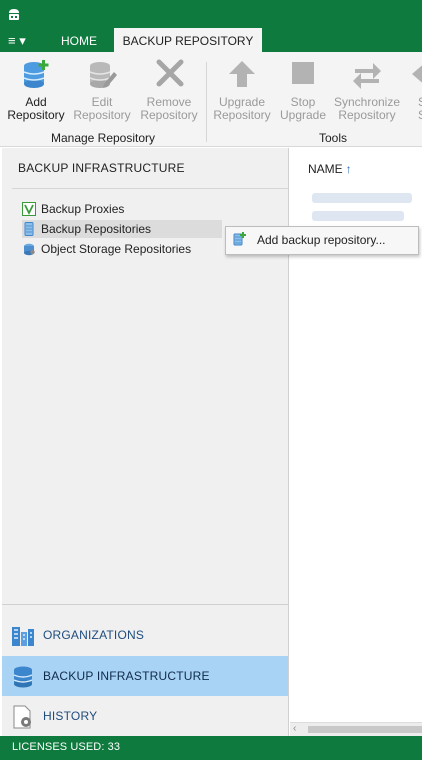 The width and height of the screenshot is (422, 760). Describe the element at coordinates (413, 115) in the screenshot. I see `partial-button-label-2: S` at that location.